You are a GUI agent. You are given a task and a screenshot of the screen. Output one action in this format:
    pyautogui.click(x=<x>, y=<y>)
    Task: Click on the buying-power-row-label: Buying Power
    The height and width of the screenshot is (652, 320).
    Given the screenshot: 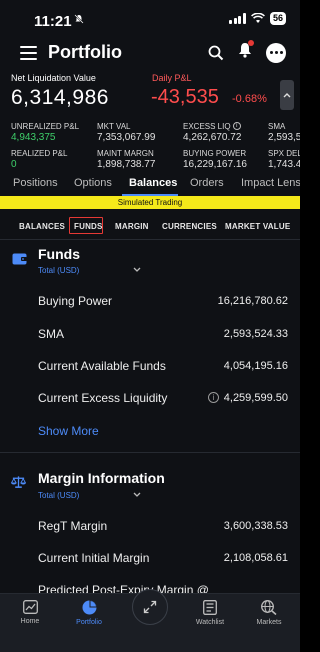 What is the action you would take?
    pyautogui.click(x=75, y=301)
    